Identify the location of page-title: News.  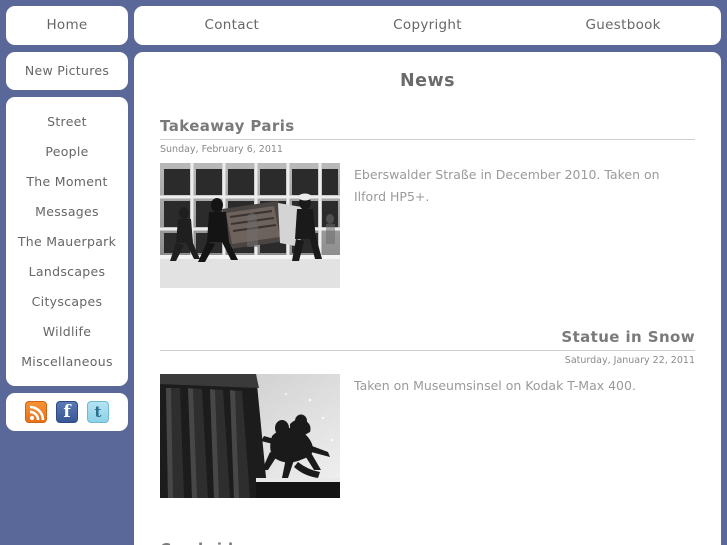
(427, 81).